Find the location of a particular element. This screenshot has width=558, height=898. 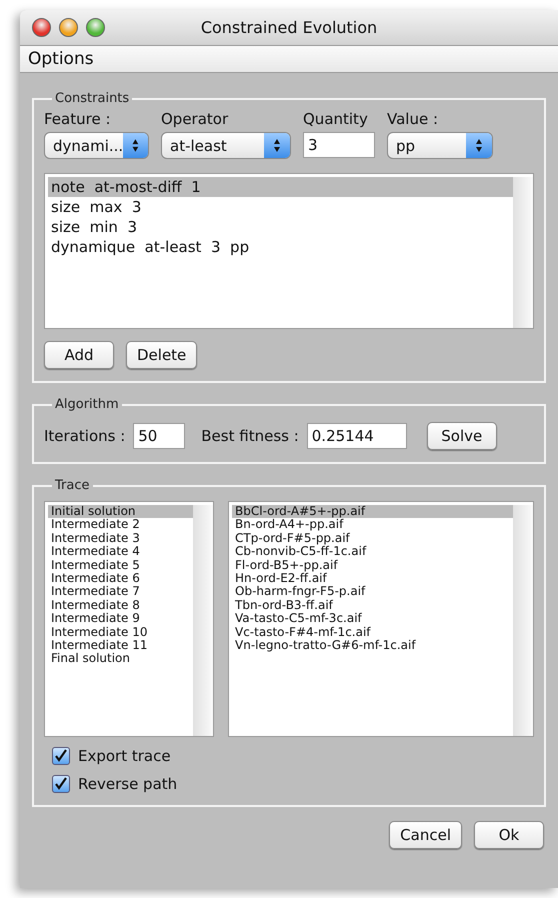

file-row: BbCl-ord-A#5+-pp.aif is located at coordinates (372, 511).